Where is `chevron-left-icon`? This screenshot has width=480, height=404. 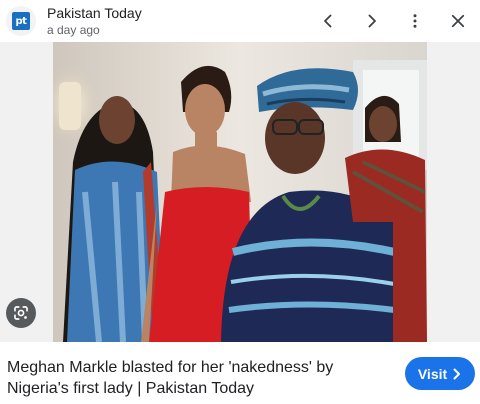 chevron-left-icon is located at coordinates (328, 21).